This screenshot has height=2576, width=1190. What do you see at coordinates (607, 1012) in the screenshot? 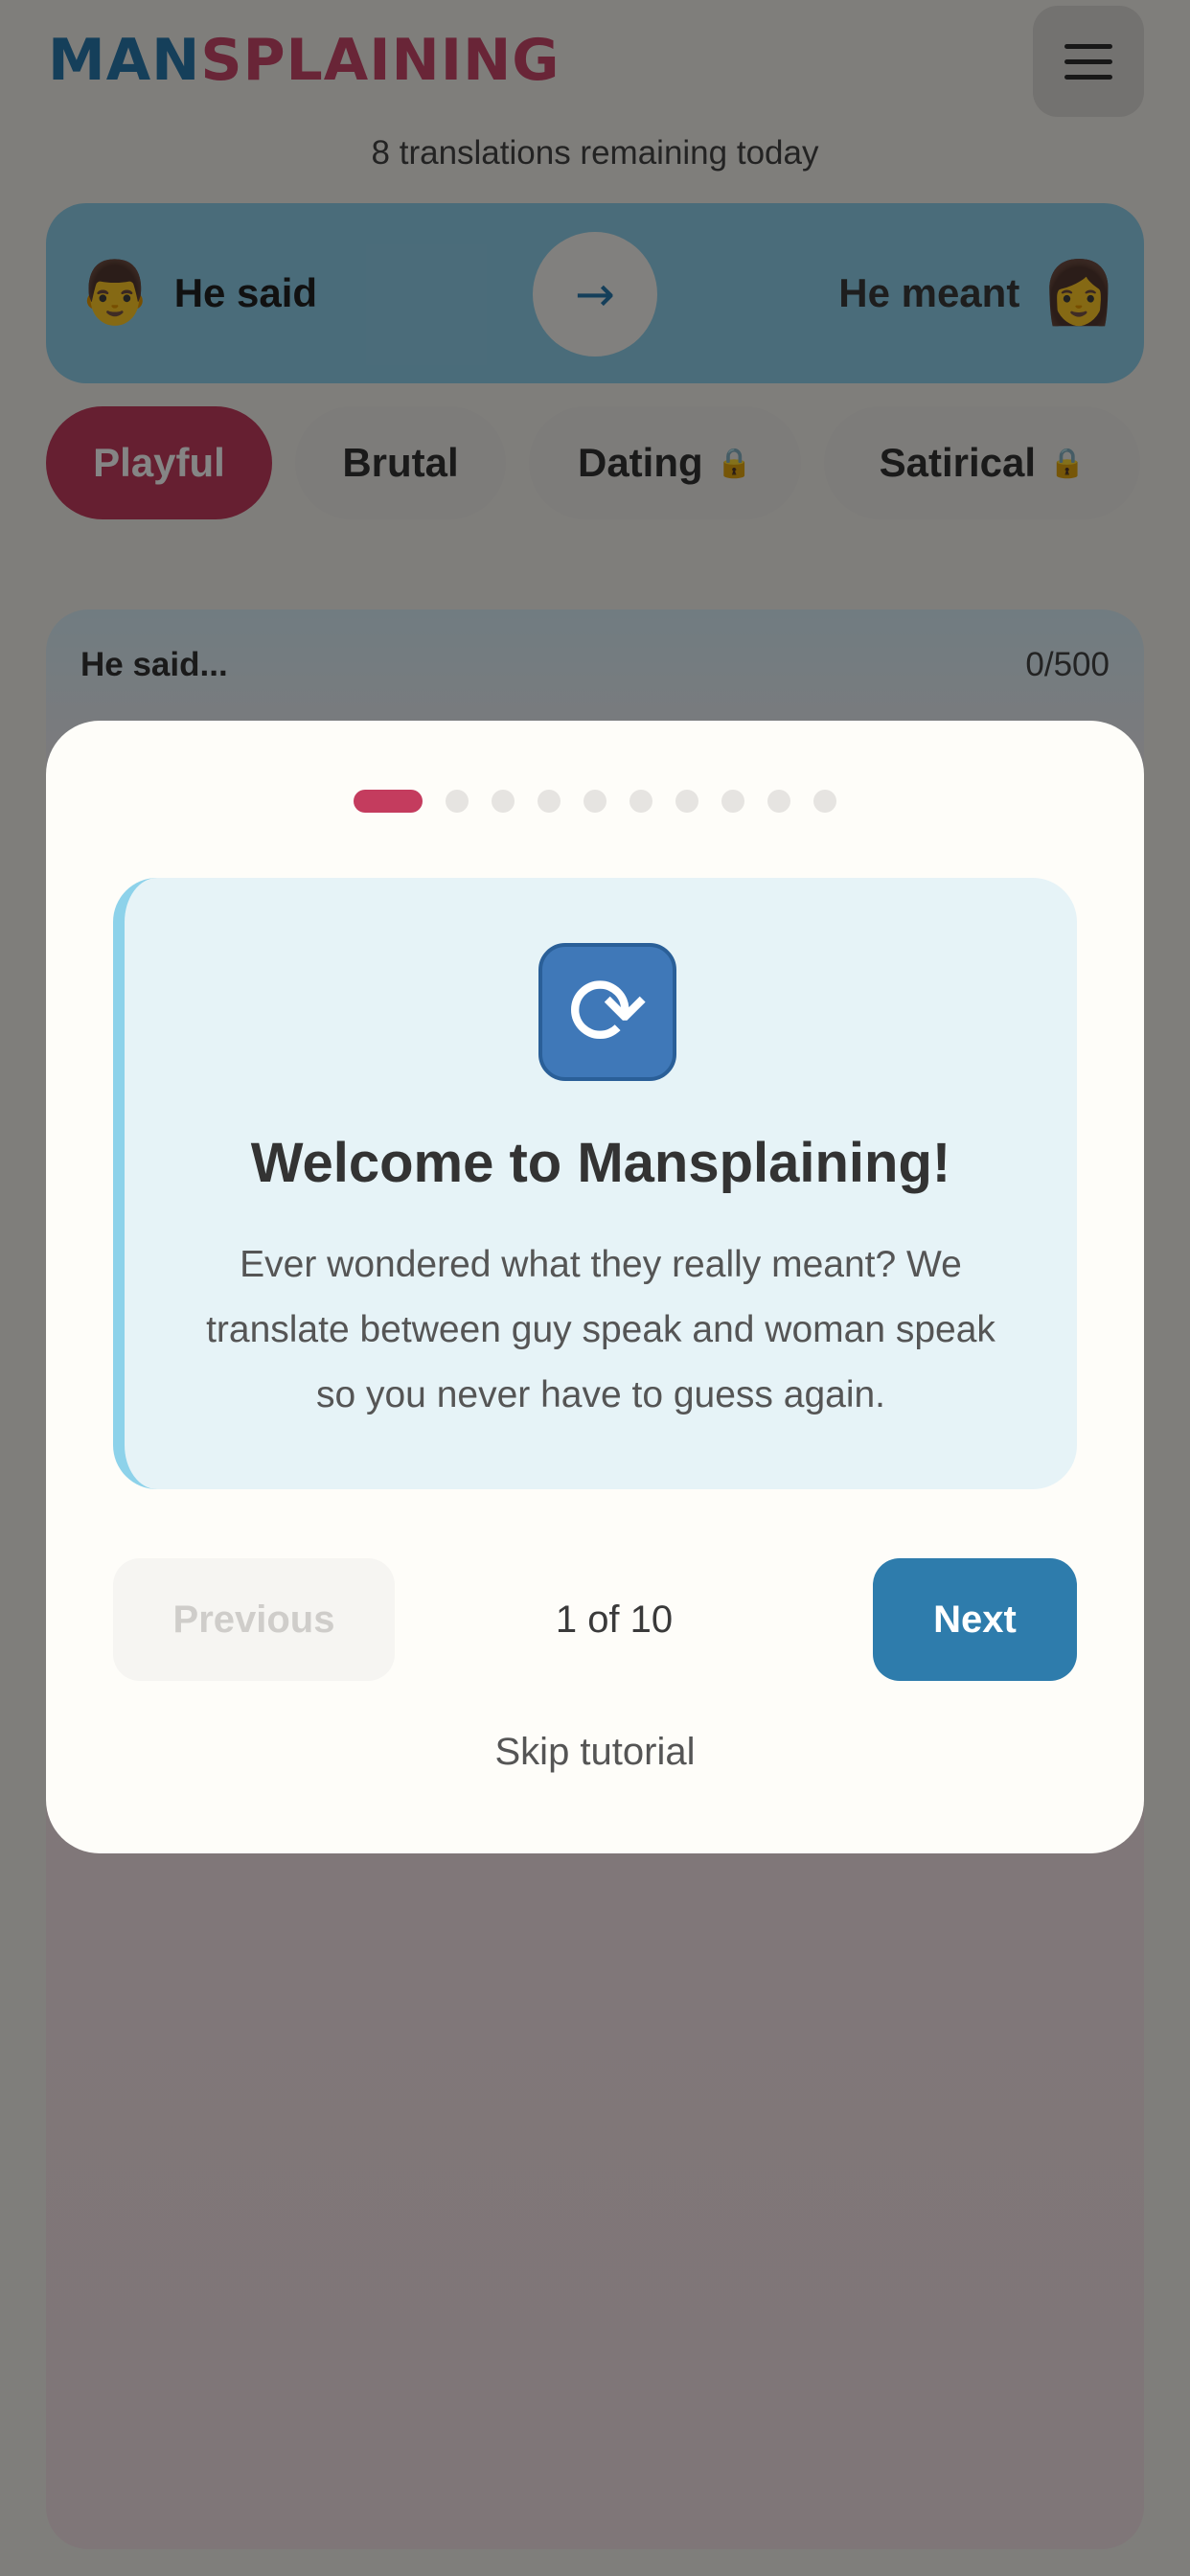
I see `refresh-arrows-icon: ⟳` at bounding box center [607, 1012].